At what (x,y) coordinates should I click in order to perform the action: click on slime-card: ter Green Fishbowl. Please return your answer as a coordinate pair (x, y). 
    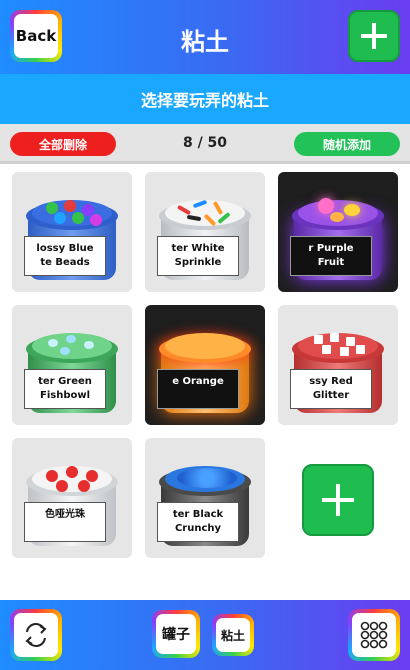
    Looking at the image, I should click on (72, 365).